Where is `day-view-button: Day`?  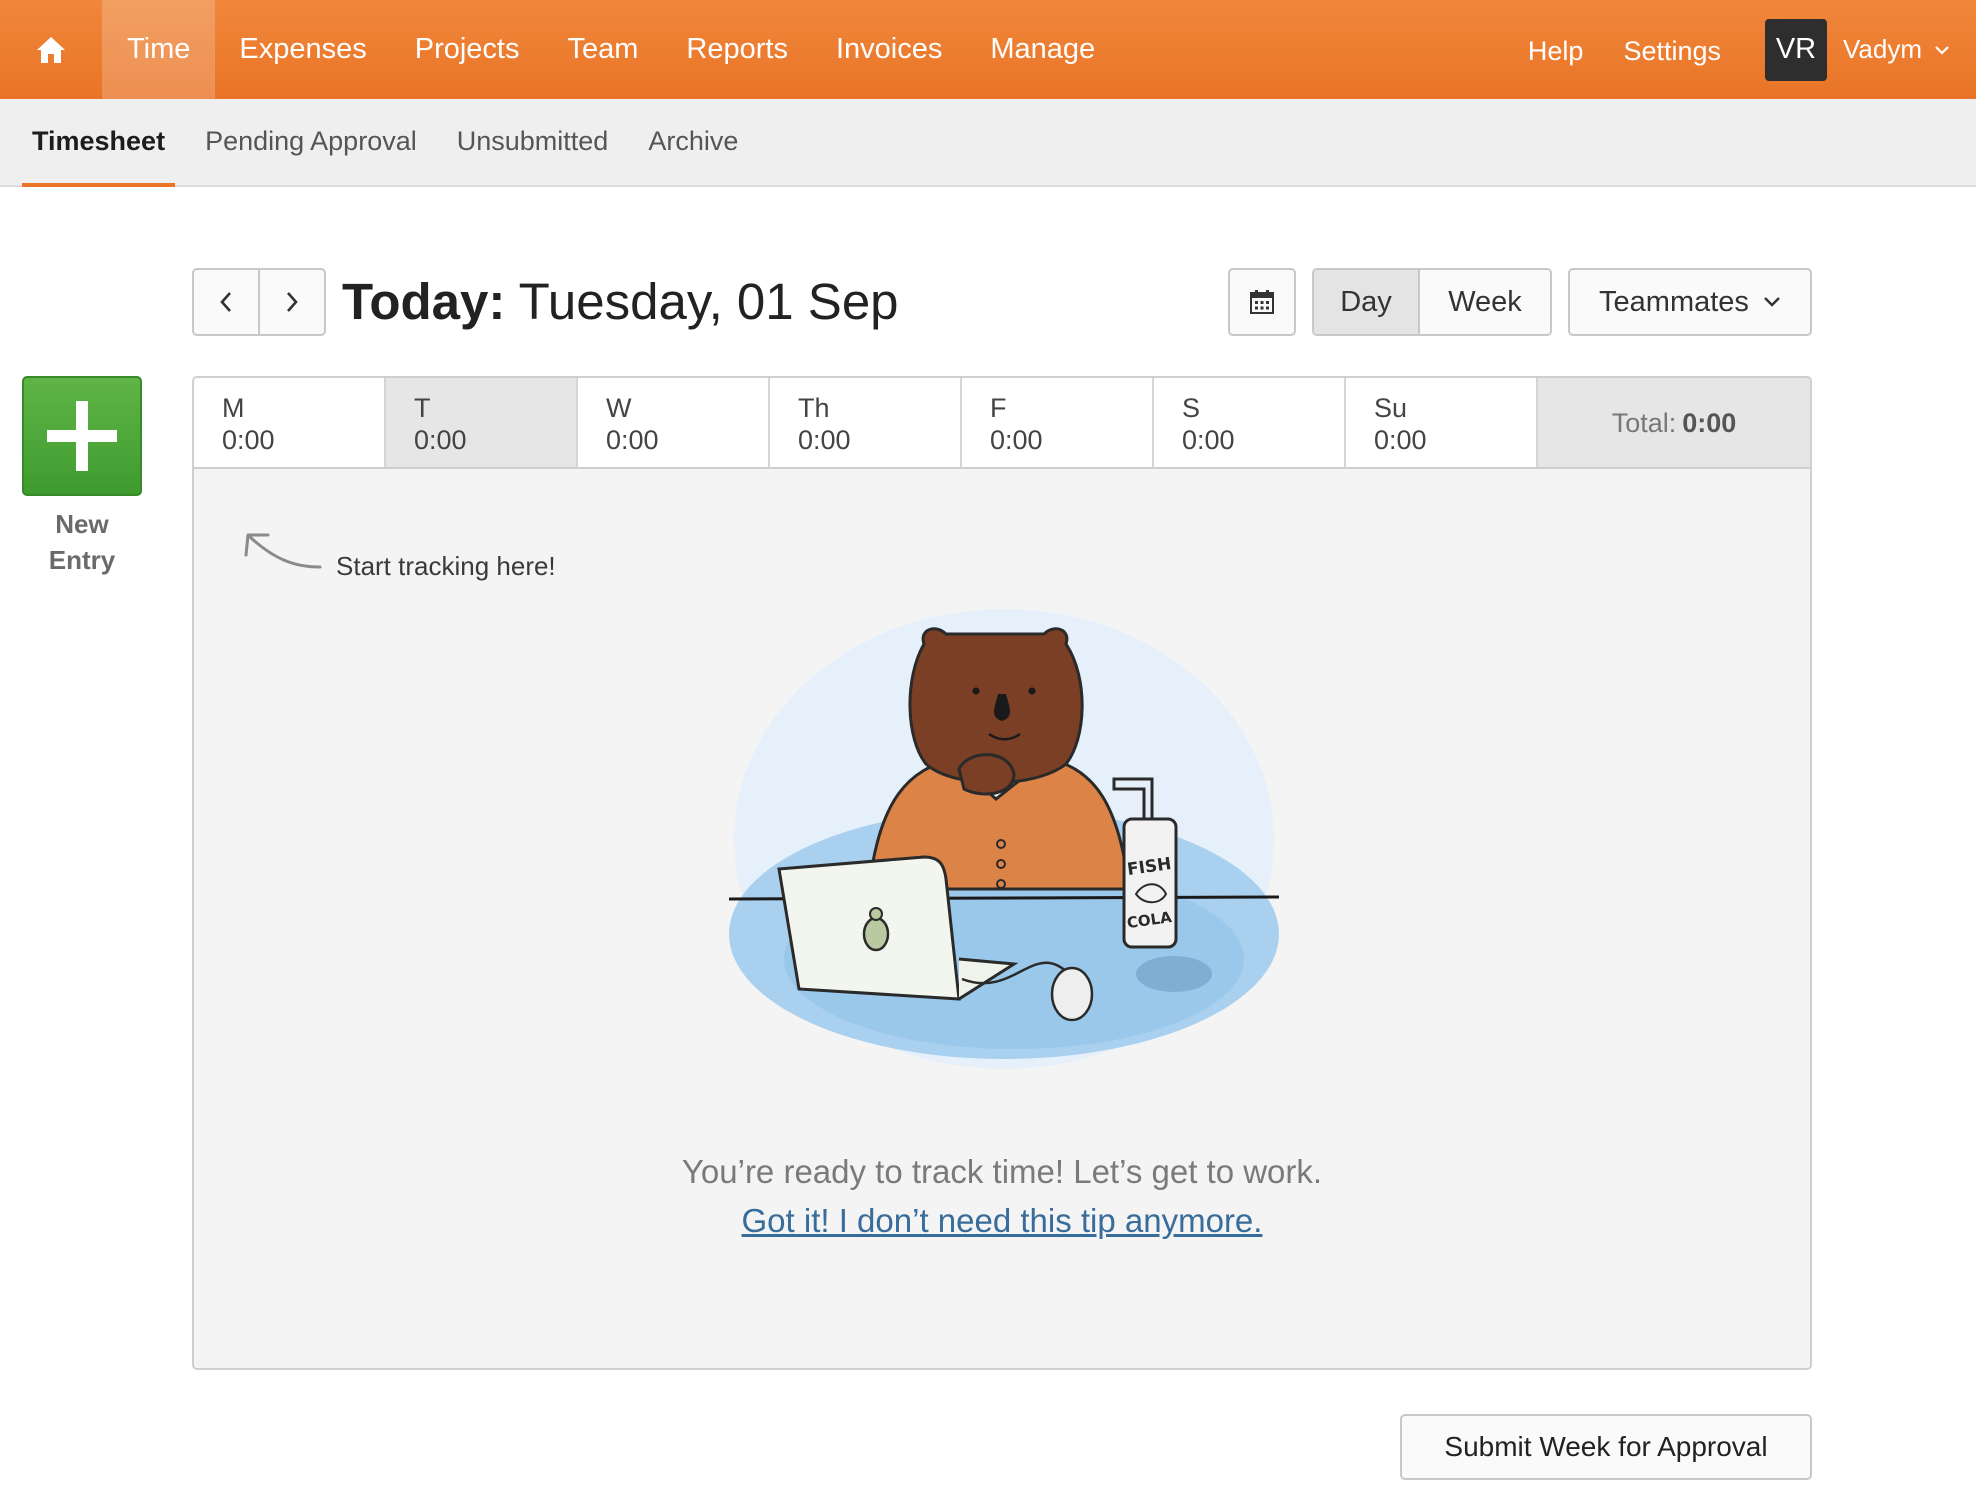 day-view-button: Day is located at coordinates (1367, 302).